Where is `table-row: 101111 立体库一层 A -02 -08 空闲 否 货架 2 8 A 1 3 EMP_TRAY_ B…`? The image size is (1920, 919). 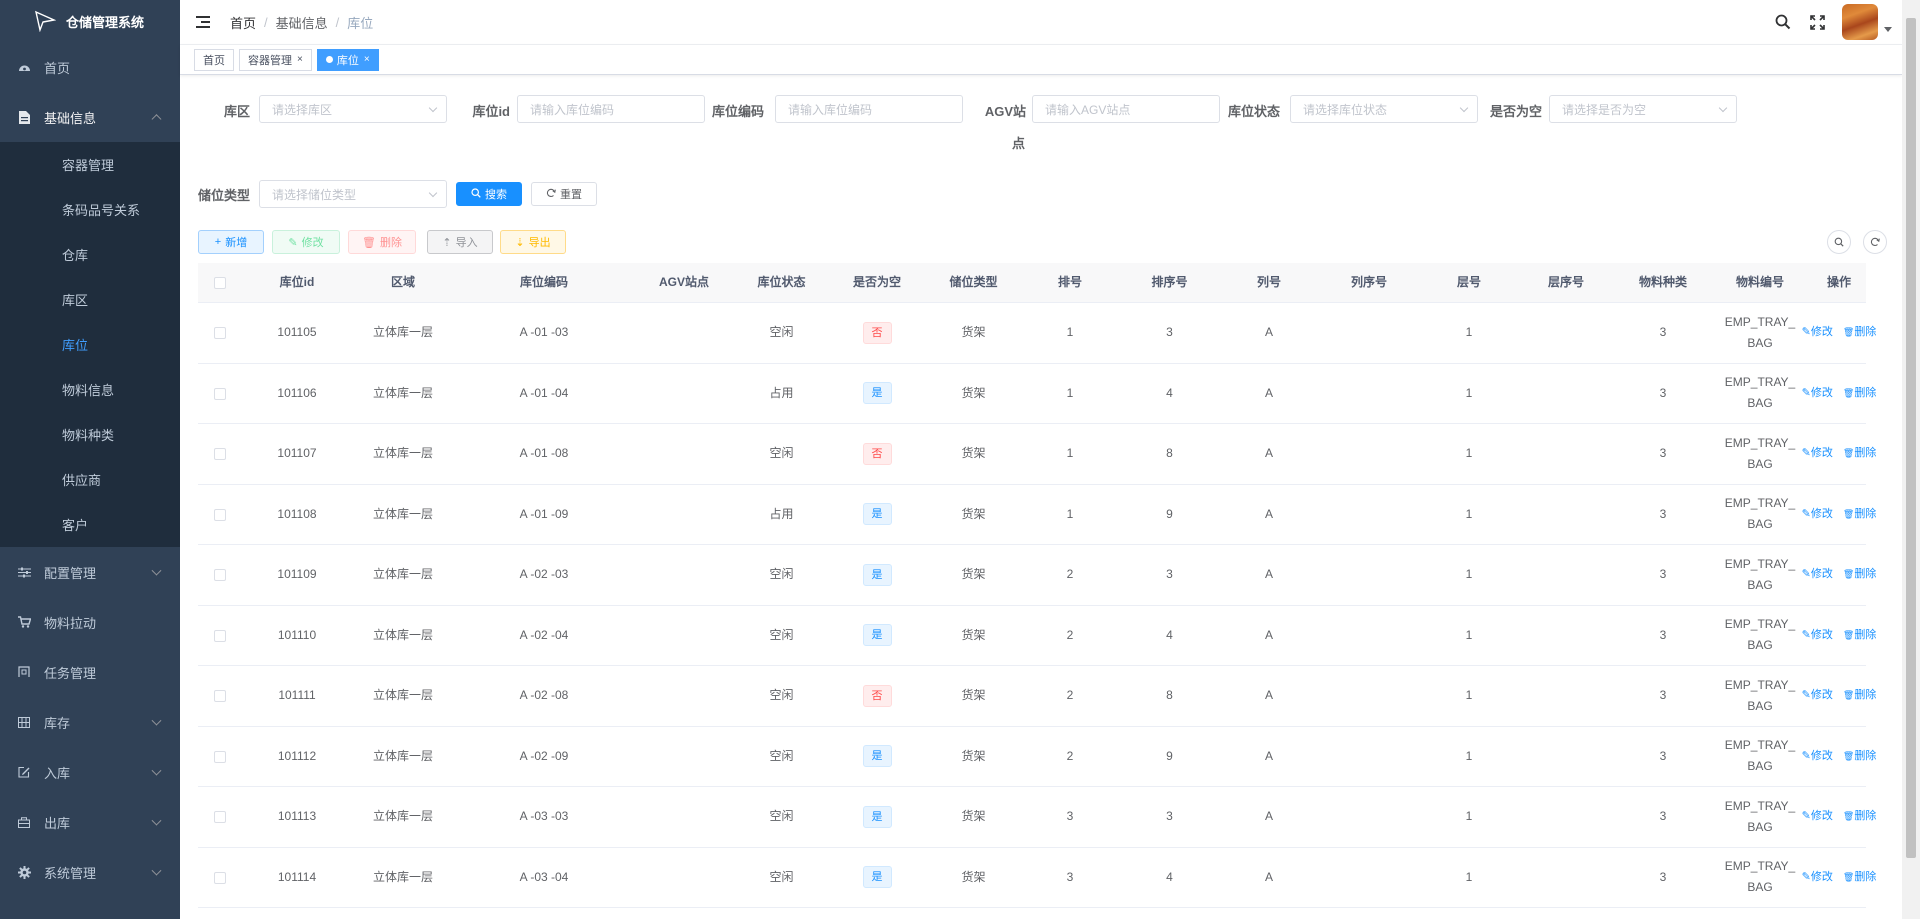 table-row: 101111 立体库一层 A -02 -08 空闲 否 货架 2 8 A 1 3 EMP_TRAY_ B… is located at coordinates (1037, 696).